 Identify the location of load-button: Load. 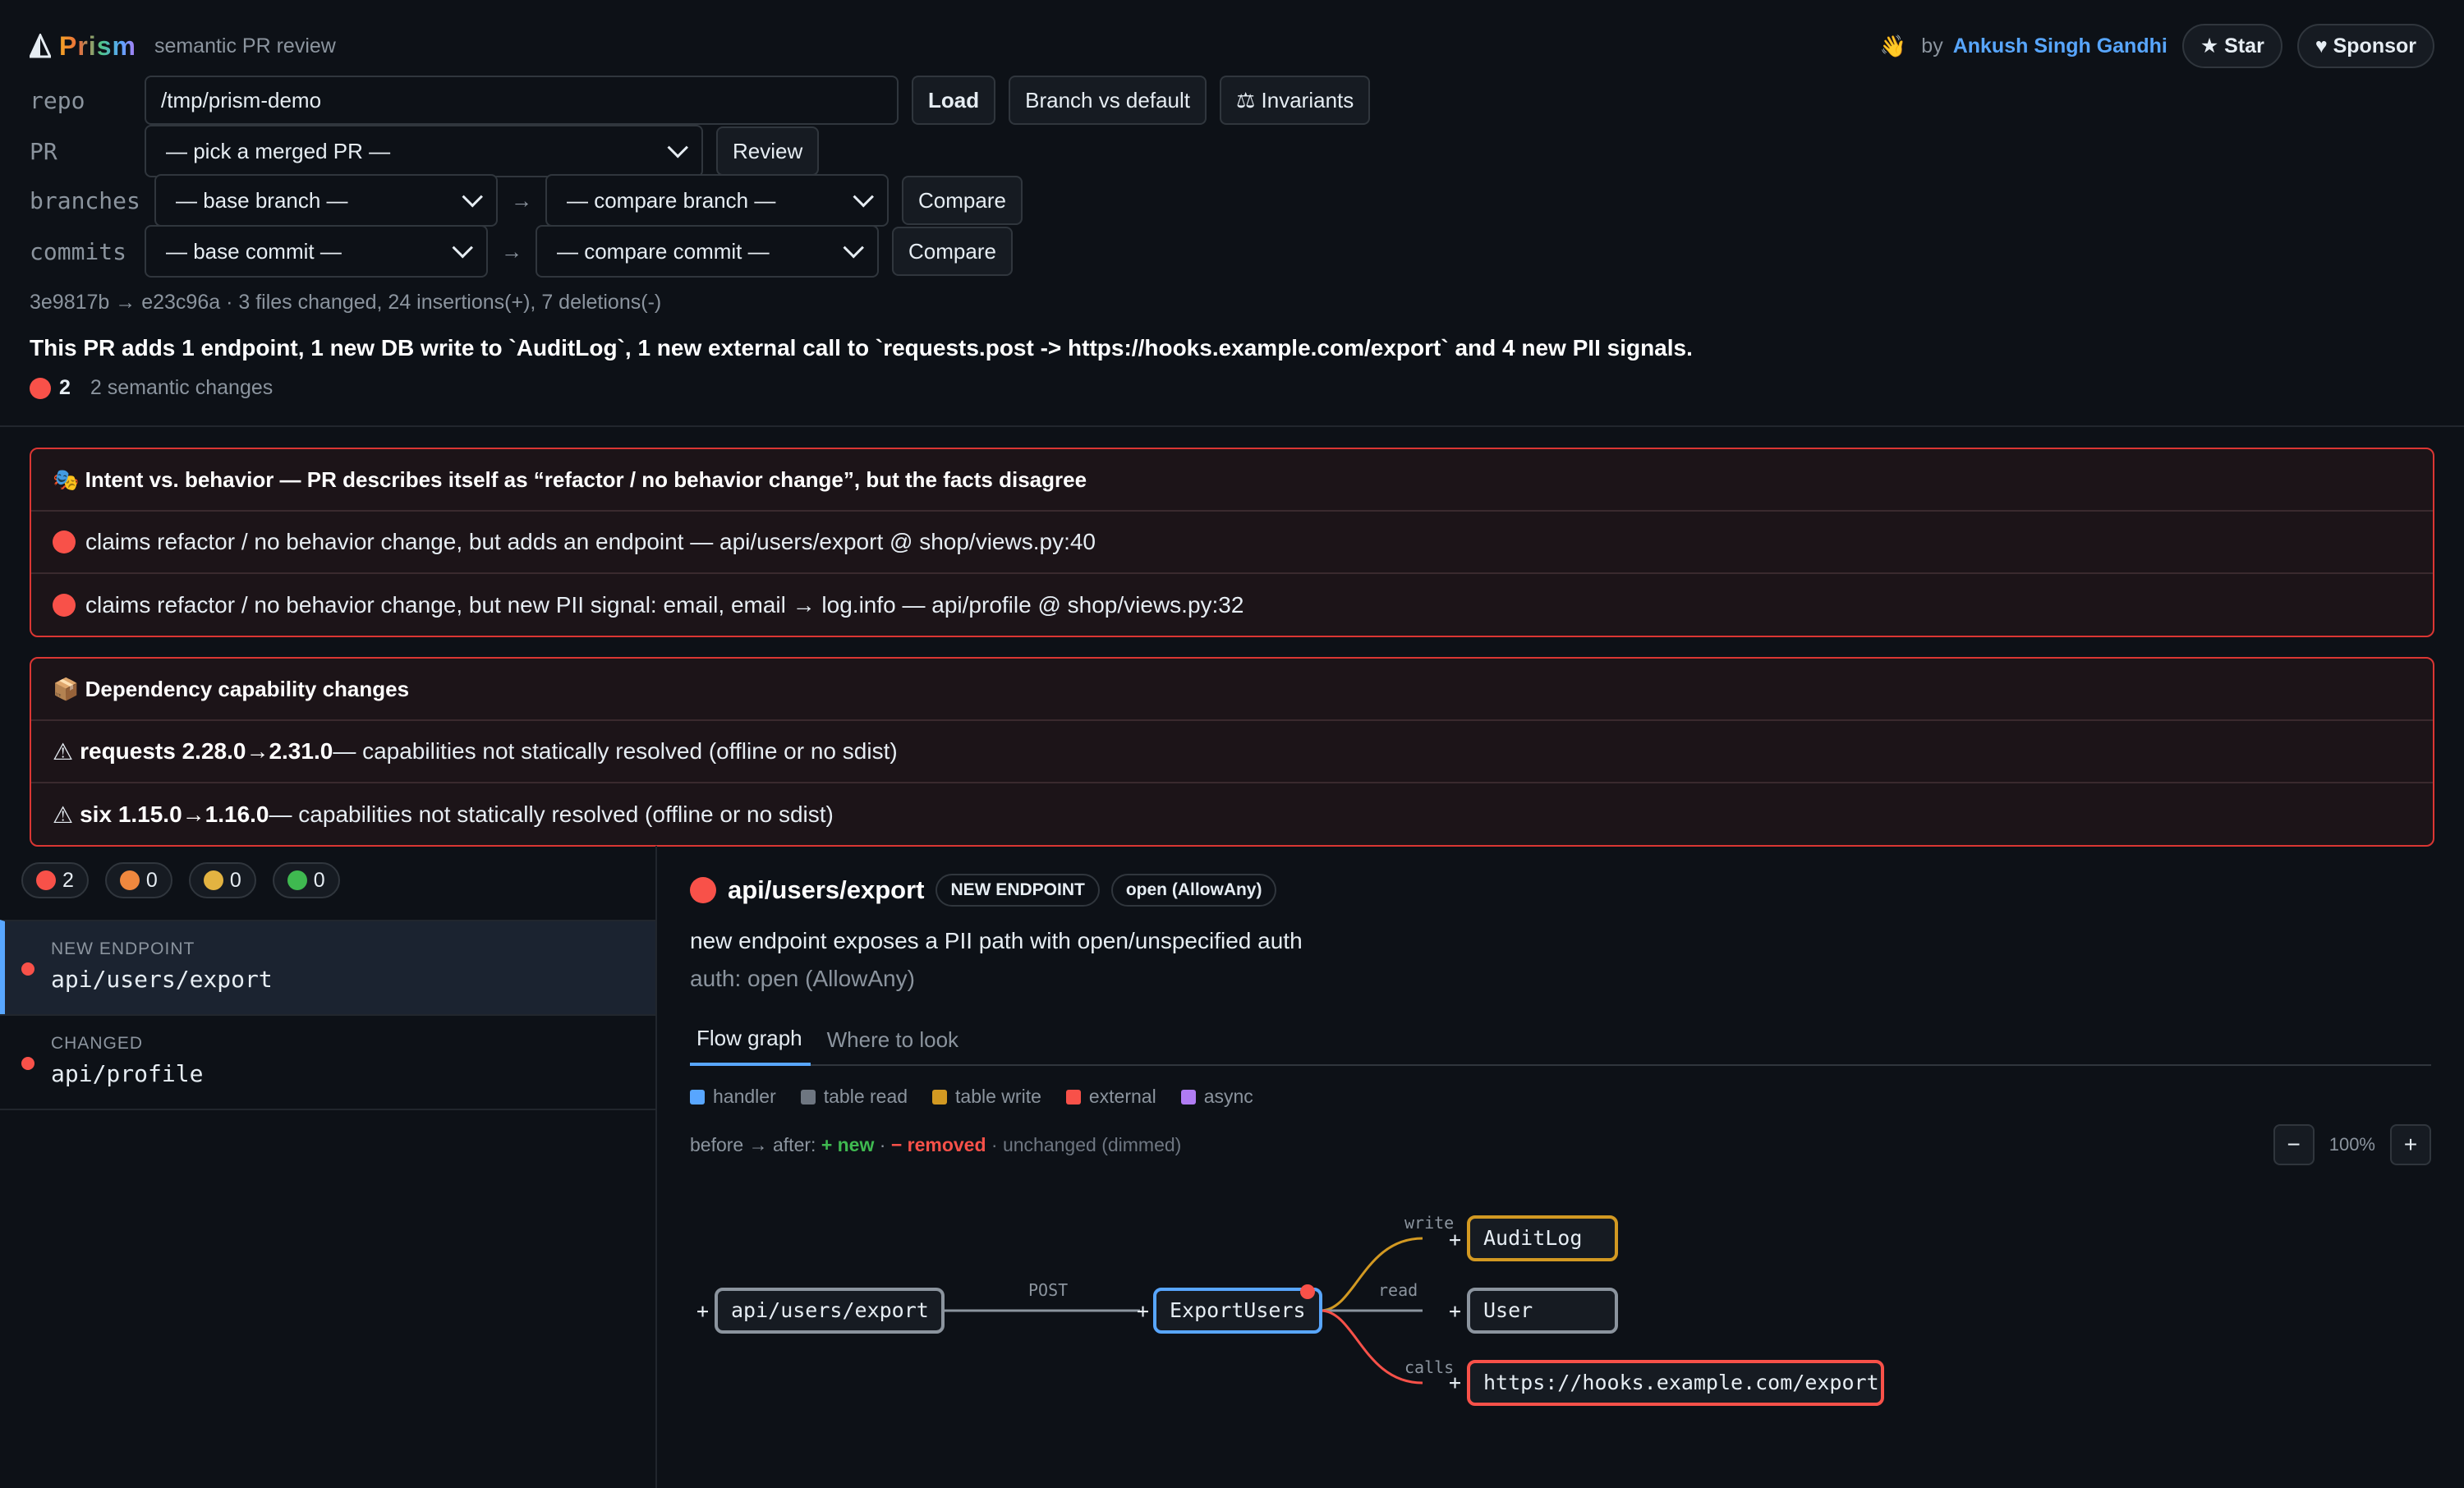
(954, 100).